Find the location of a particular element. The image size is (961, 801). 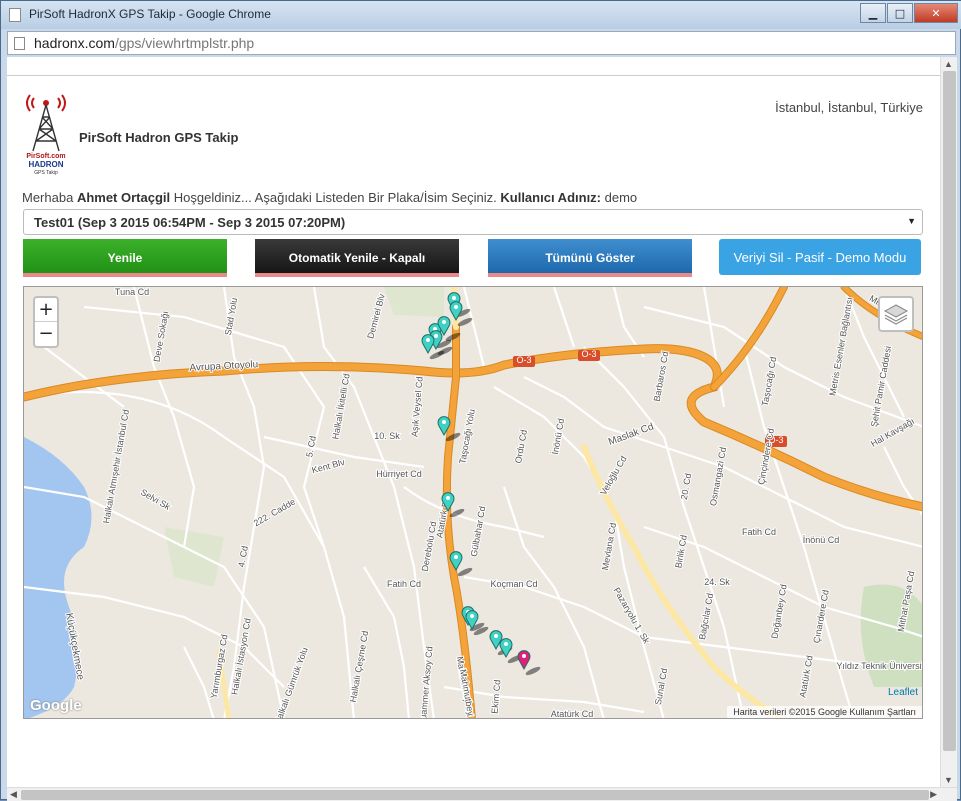

map-label: Atatürk Cd is located at coordinates (572, 714).